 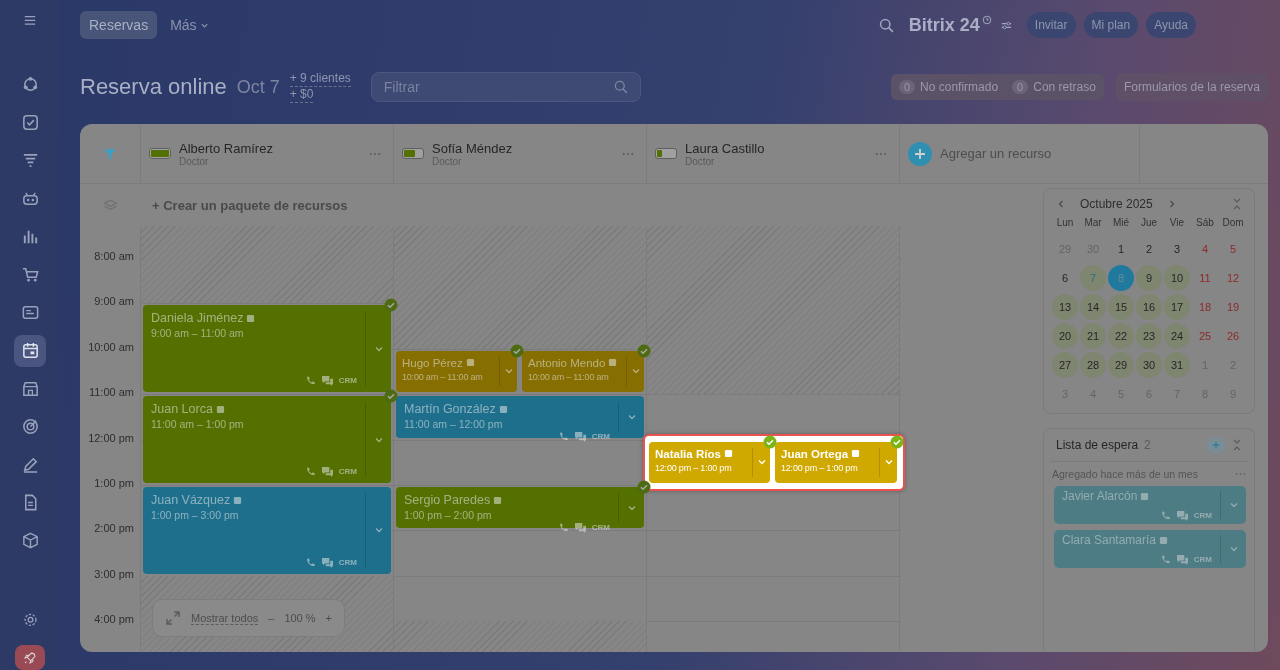 I want to click on day-cell: 20, so click(x=1065, y=336).